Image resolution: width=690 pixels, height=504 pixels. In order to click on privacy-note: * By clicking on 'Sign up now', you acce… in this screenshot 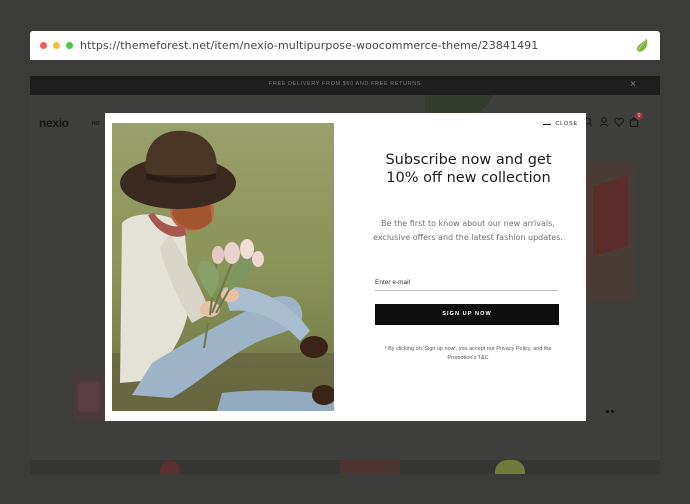, I will do `click(468, 353)`.